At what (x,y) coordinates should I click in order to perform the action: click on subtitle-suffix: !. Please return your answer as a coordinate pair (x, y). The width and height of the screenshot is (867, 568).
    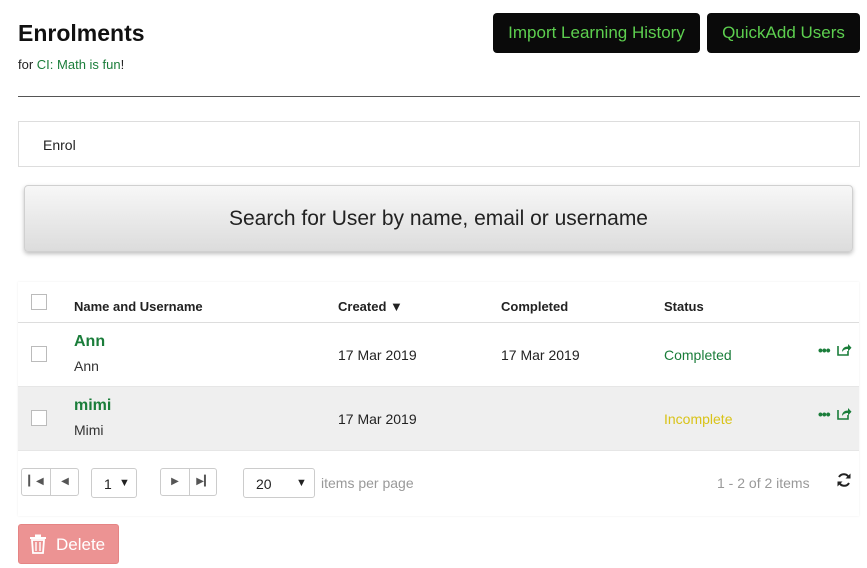
    Looking at the image, I should click on (122, 64).